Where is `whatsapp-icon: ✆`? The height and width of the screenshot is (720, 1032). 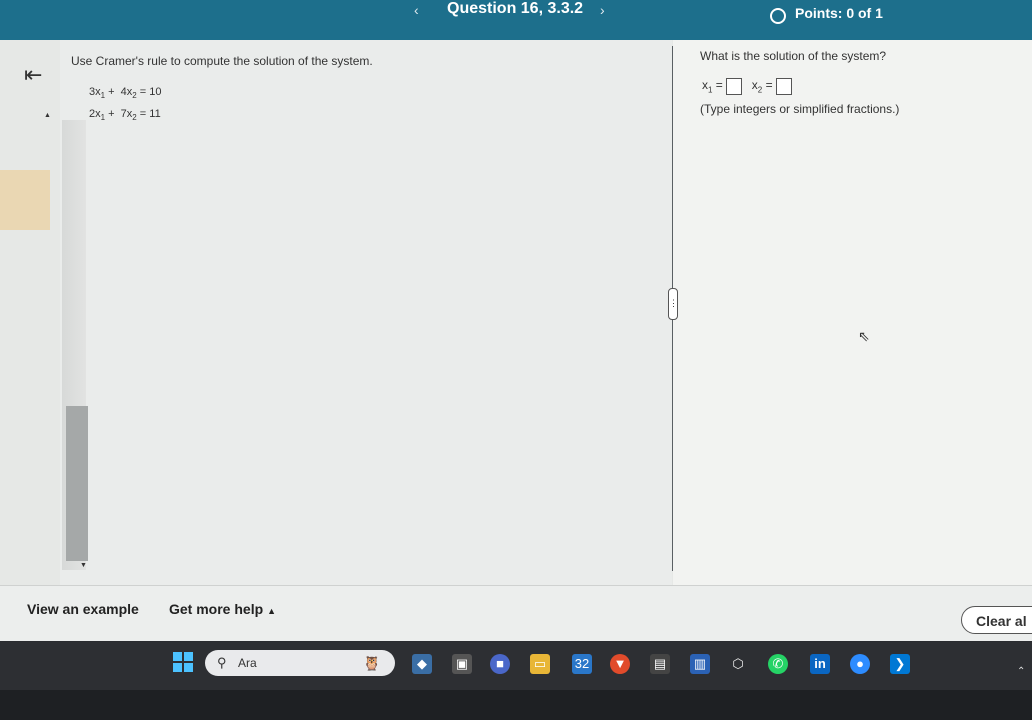 whatsapp-icon: ✆ is located at coordinates (778, 664).